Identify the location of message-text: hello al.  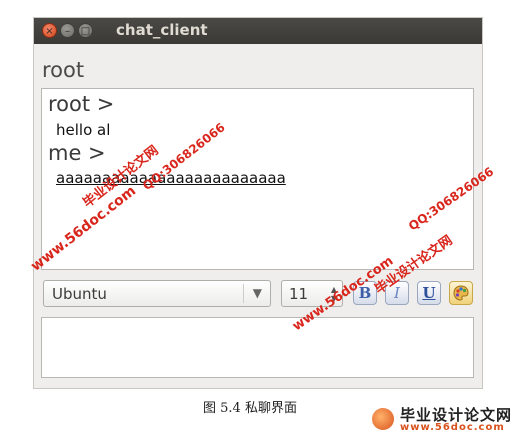
(83, 130).